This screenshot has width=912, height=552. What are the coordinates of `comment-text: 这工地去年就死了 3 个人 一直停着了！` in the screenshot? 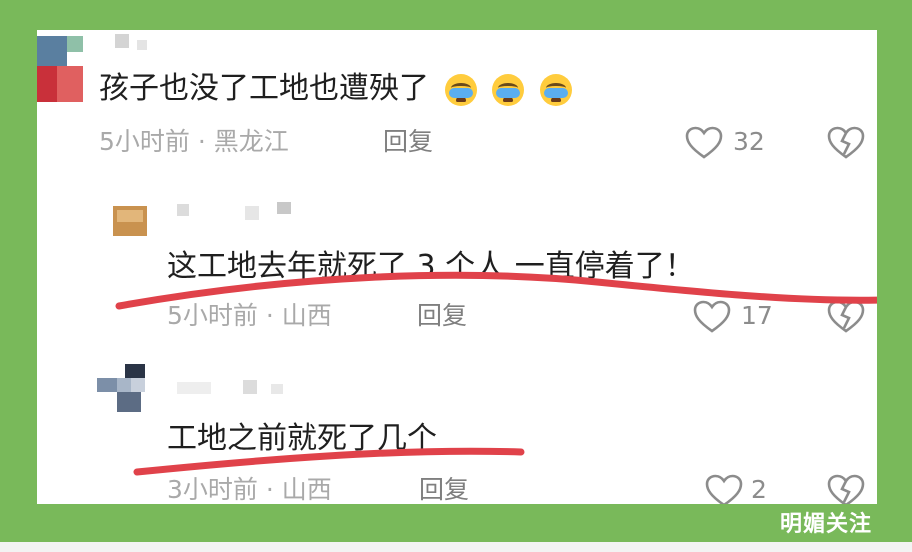 It's located at (431, 266).